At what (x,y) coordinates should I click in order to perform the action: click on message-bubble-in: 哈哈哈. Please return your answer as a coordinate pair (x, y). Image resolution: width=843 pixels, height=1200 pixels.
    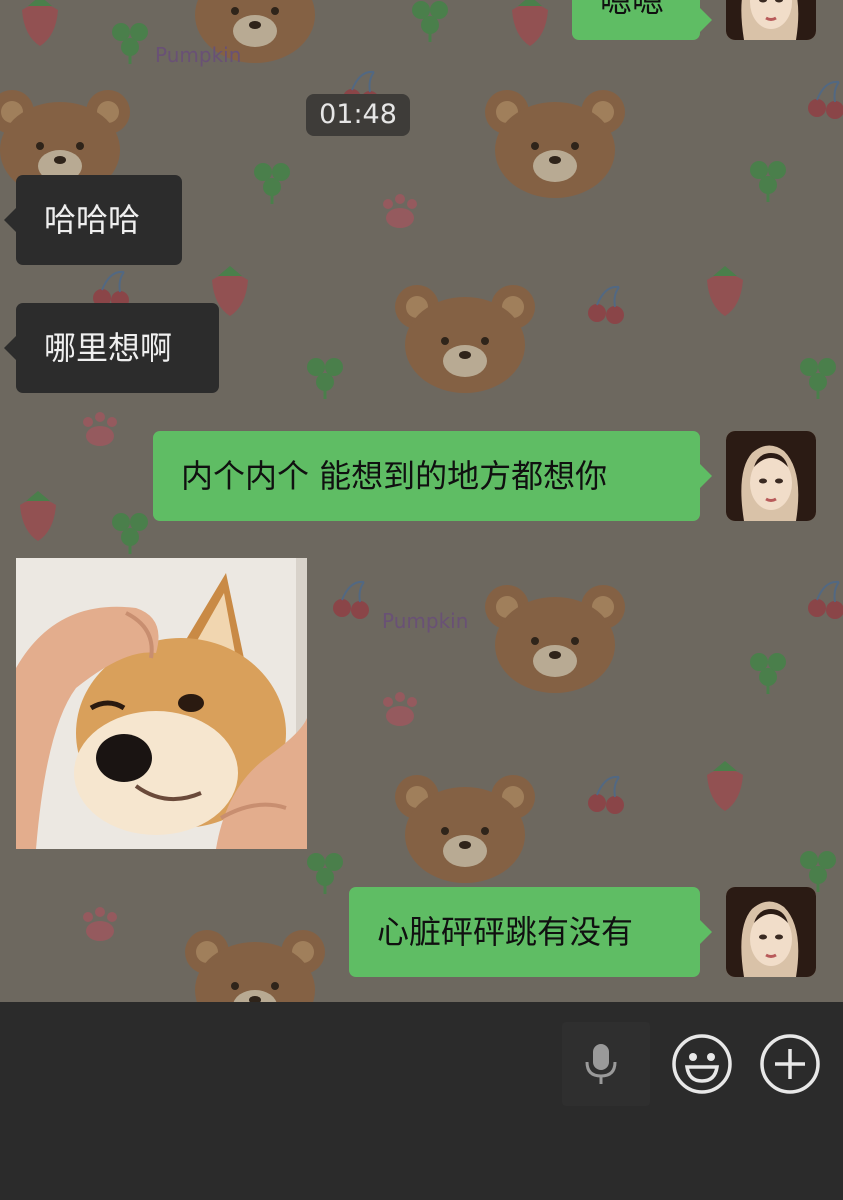
    Looking at the image, I should click on (93, 220).